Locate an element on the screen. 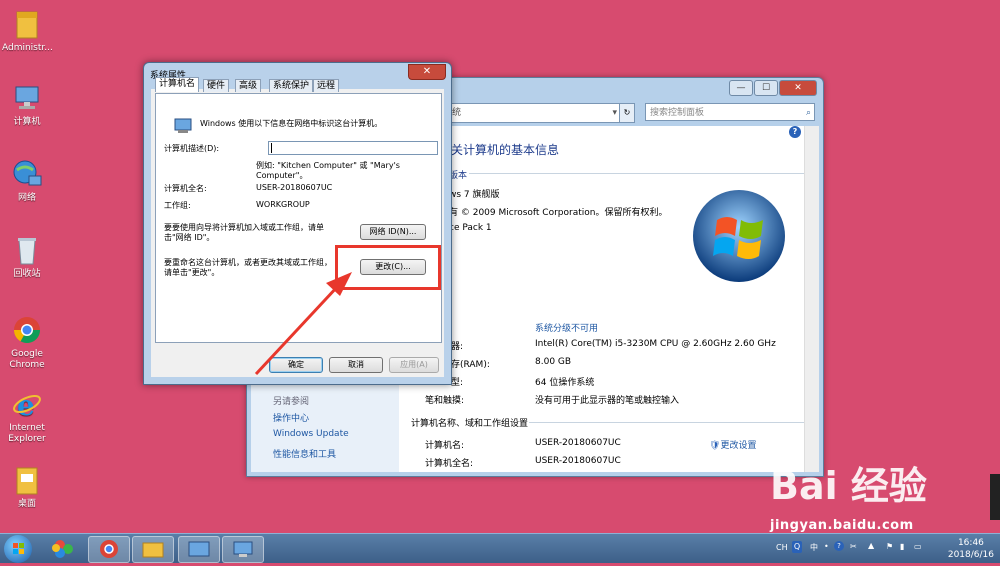 The height and width of the screenshot is (566, 1000). baidu-watermark-url: jingyan.baidu.com is located at coordinates (842, 525).